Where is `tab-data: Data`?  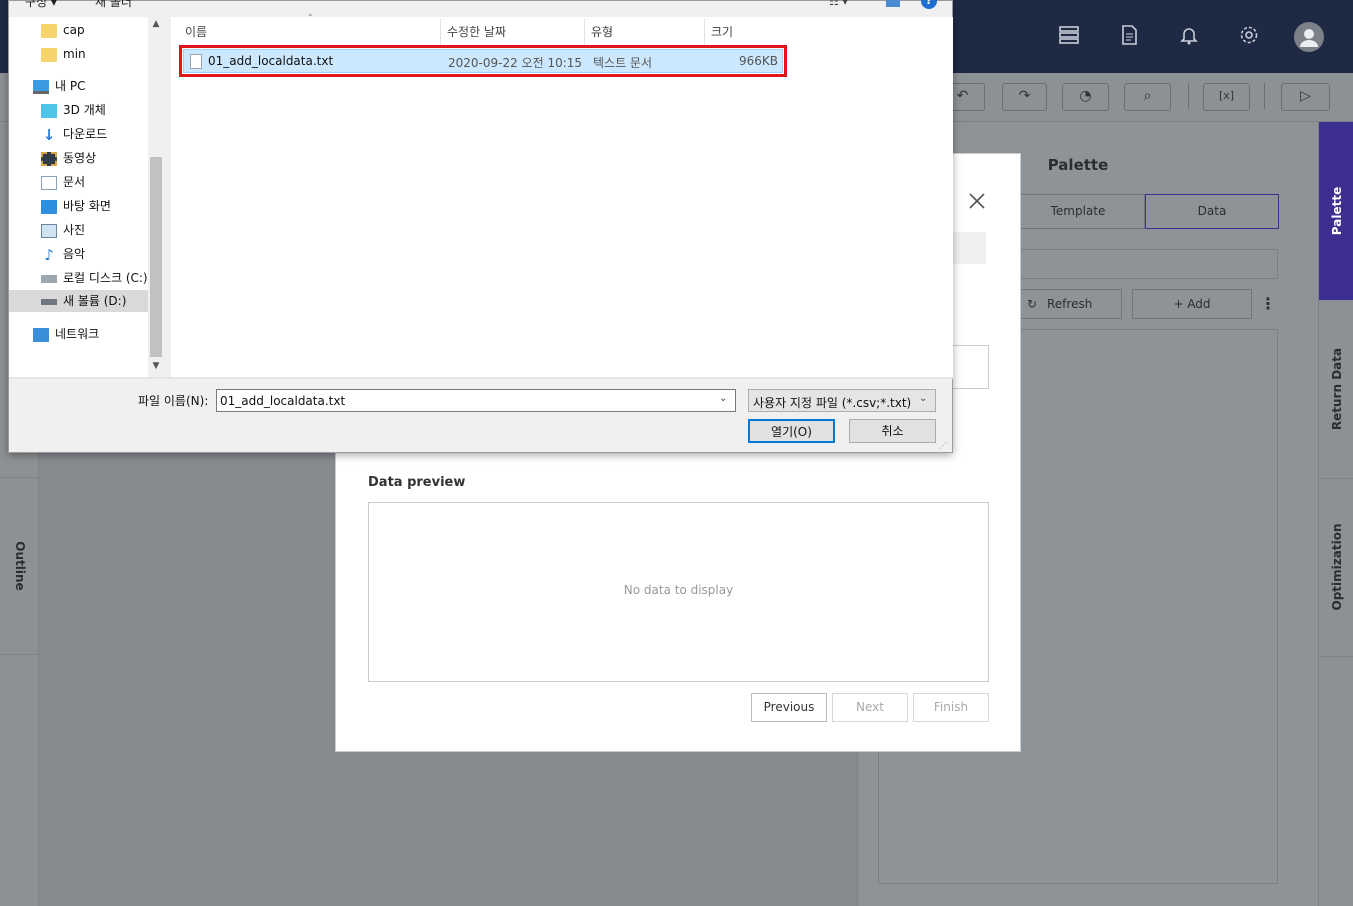 tab-data: Data is located at coordinates (1212, 211).